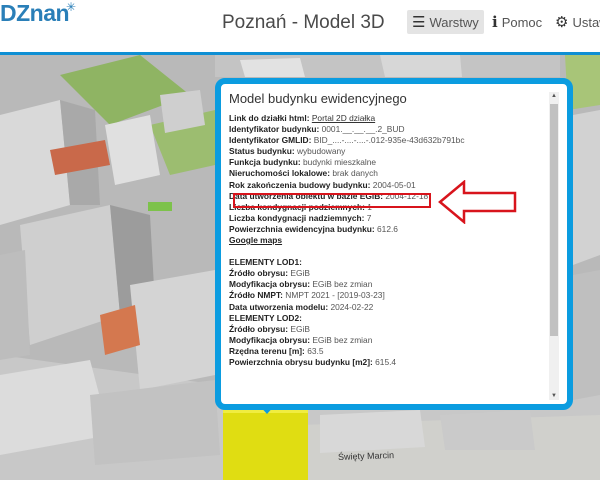 This screenshot has width=600, height=480. What do you see at coordinates (303, 22) in the screenshot?
I see `page-title: Poznań - Model 3D` at bounding box center [303, 22].